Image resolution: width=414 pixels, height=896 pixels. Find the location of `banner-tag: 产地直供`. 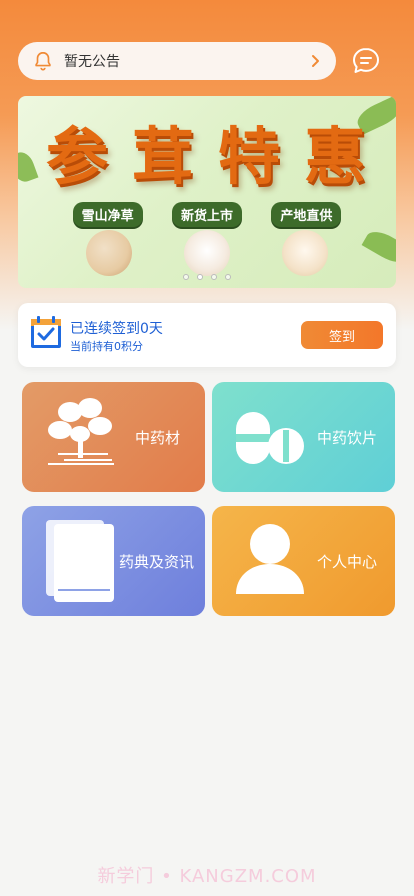

banner-tag: 产地直供 is located at coordinates (306, 214).